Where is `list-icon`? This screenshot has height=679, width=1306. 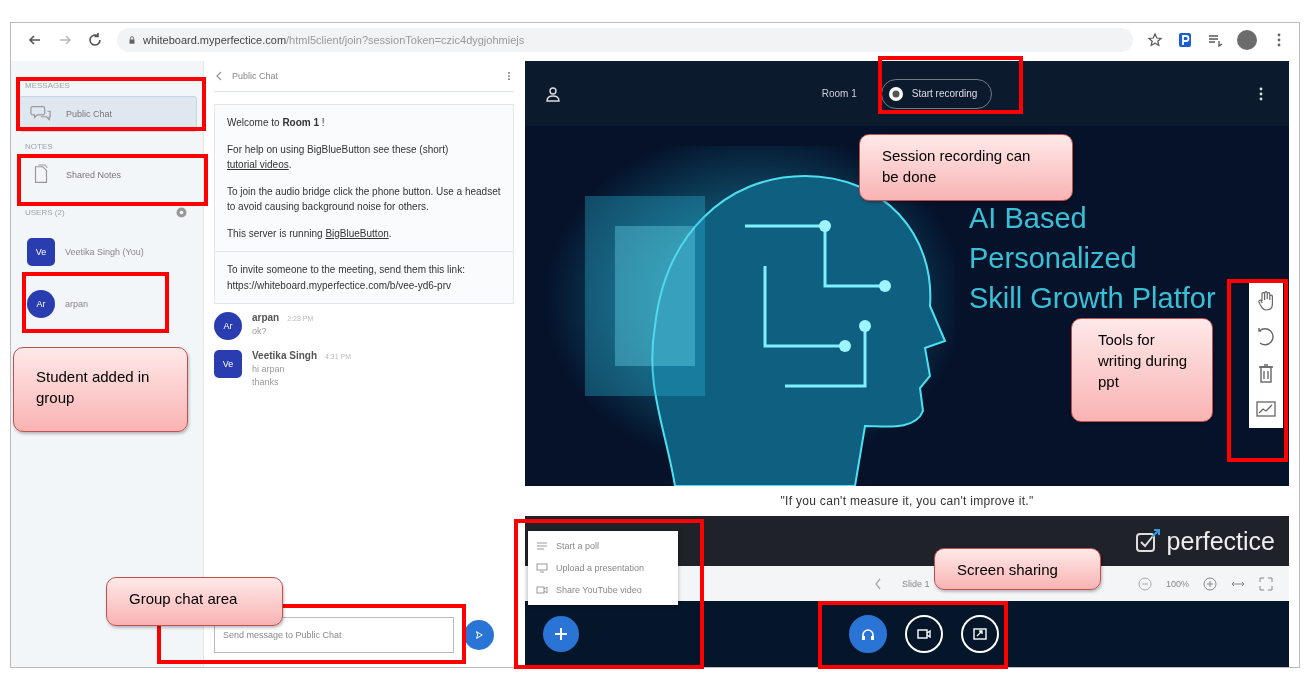
list-icon is located at coordinates (542, 546).